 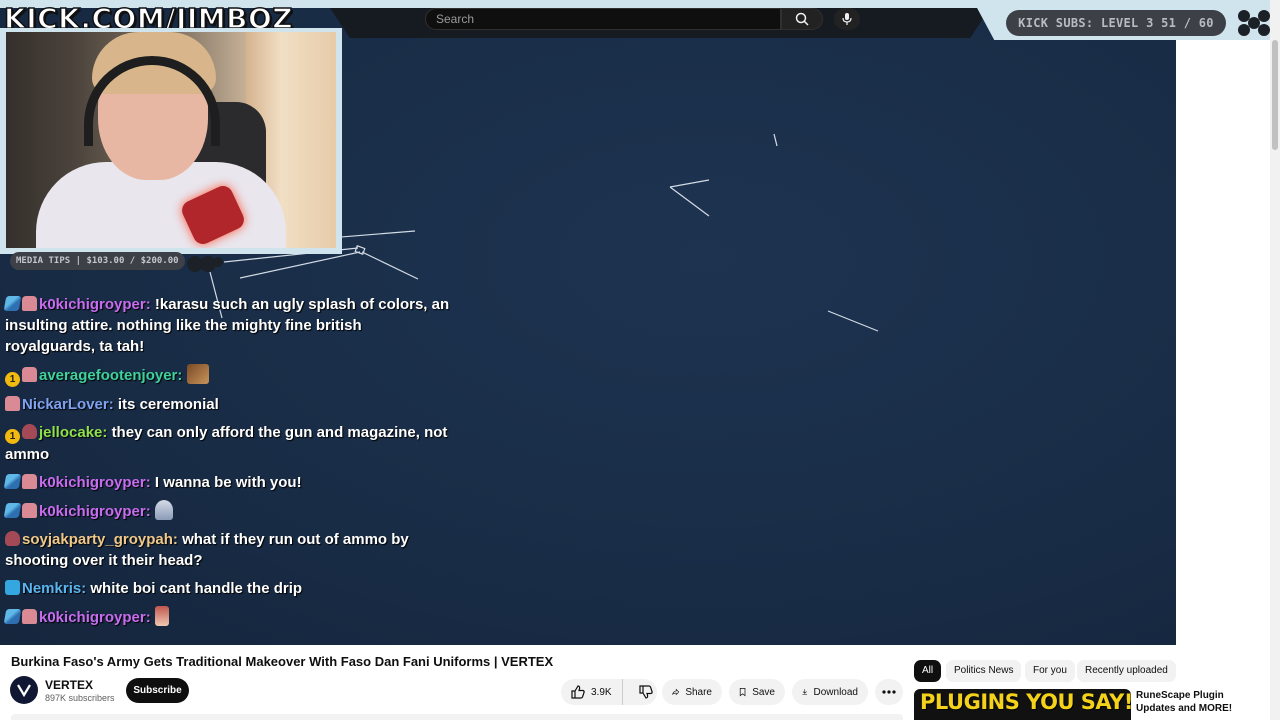 I want to click on channel-subscriber-count: 897K subscribers, so click(x=80, y=698).